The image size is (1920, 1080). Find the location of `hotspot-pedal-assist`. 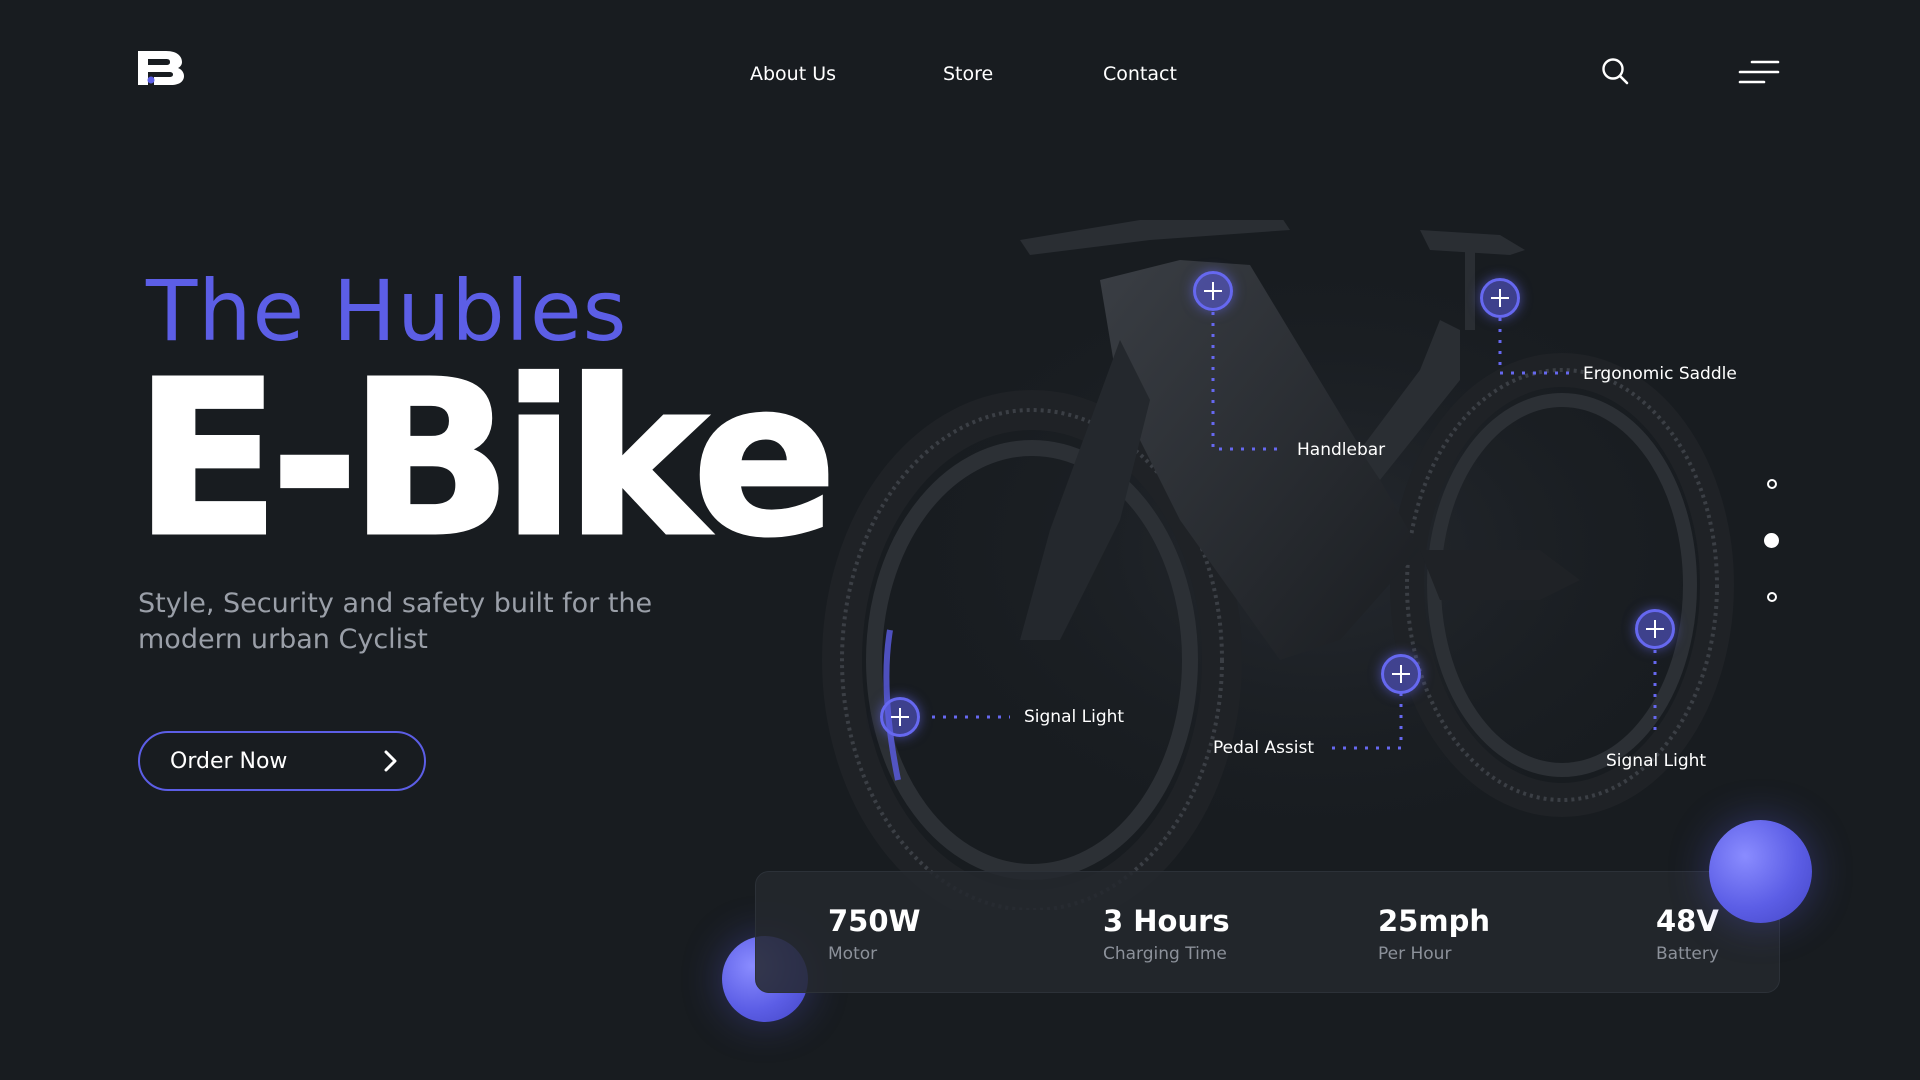

hotspot-pedal-assist is located at coordinates (1401, 674).